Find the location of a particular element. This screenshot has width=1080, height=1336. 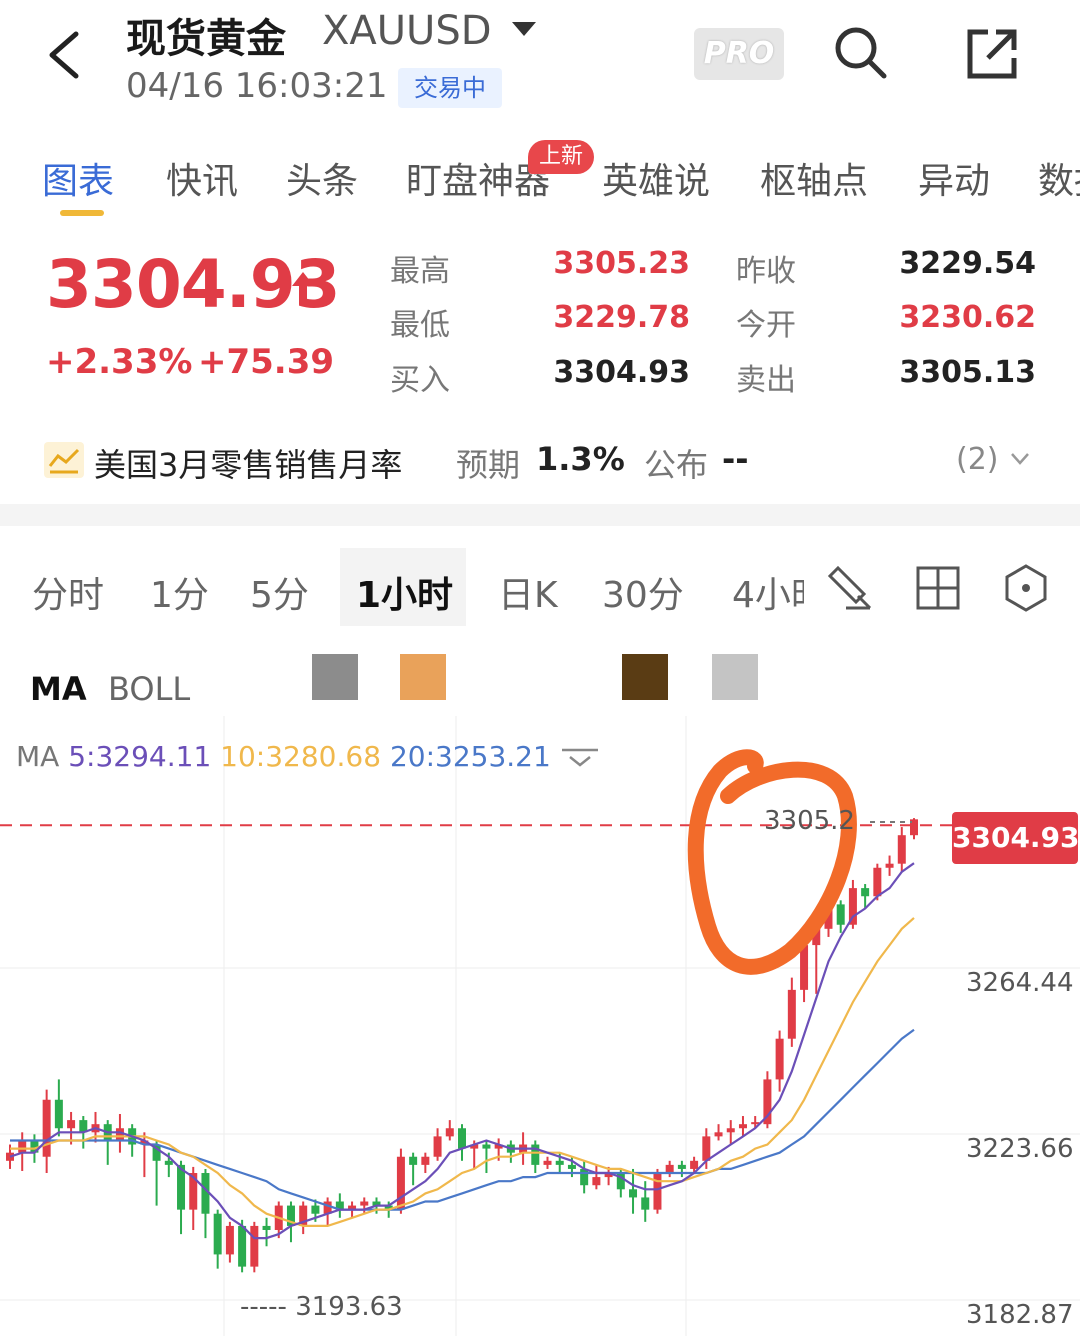

ask-label: 卖出 is located at coordinates (766, 380).